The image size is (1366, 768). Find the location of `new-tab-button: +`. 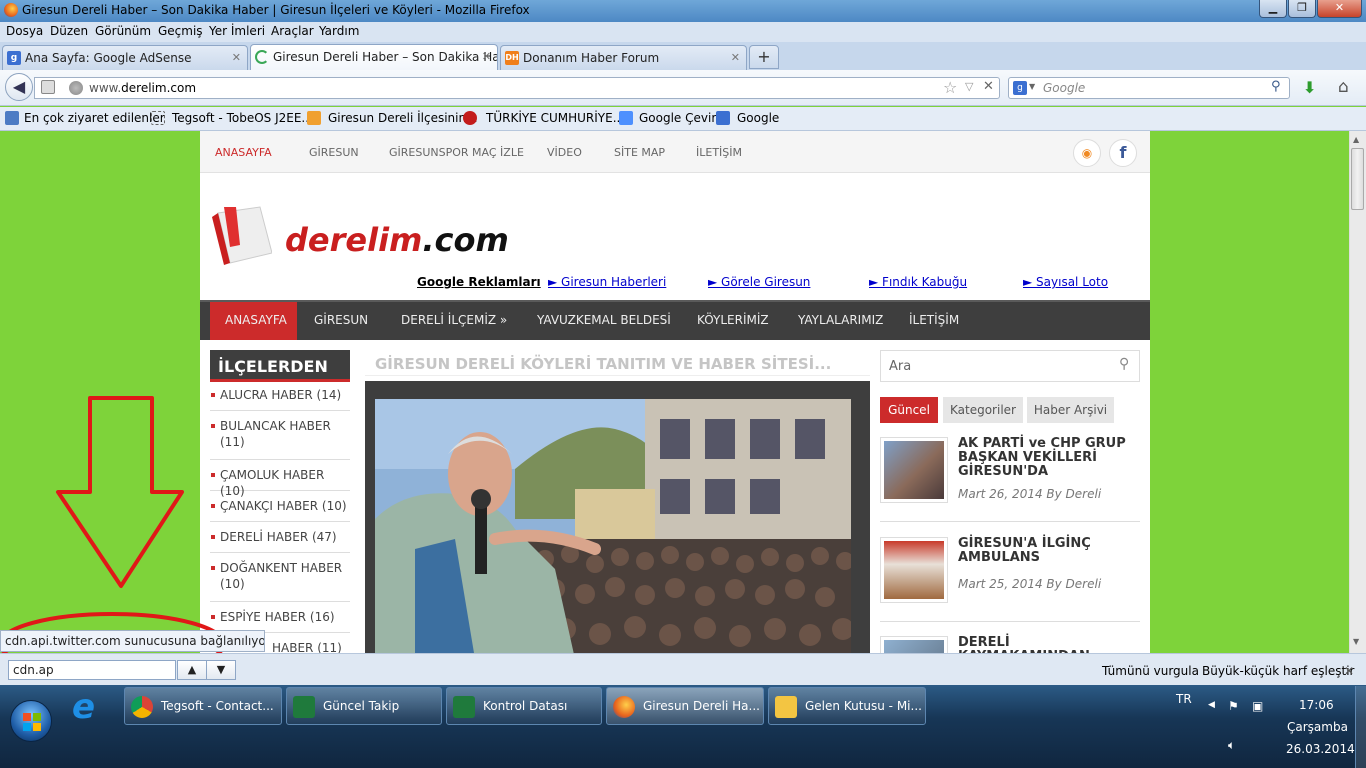

new-tab-button: + is located at coordinates (764, 57).